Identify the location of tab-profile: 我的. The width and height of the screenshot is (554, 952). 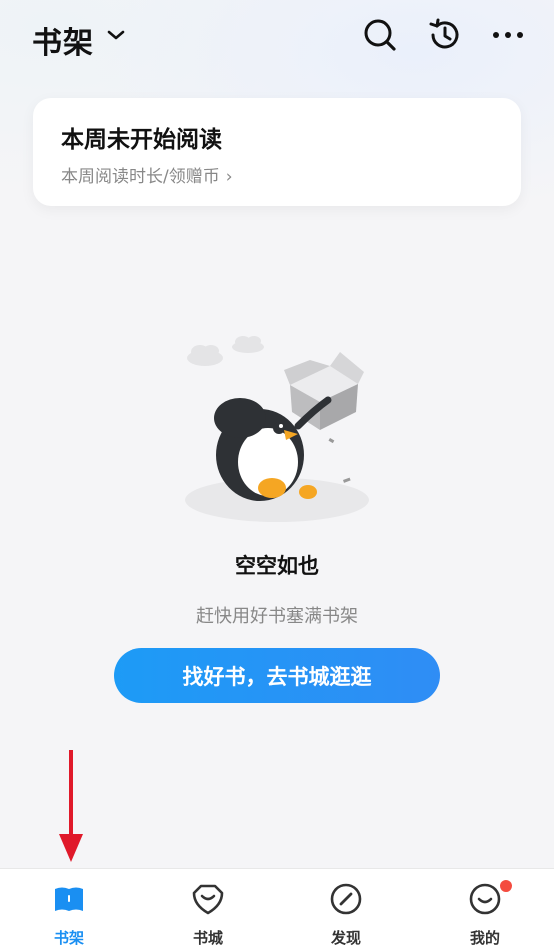
(485, 910).